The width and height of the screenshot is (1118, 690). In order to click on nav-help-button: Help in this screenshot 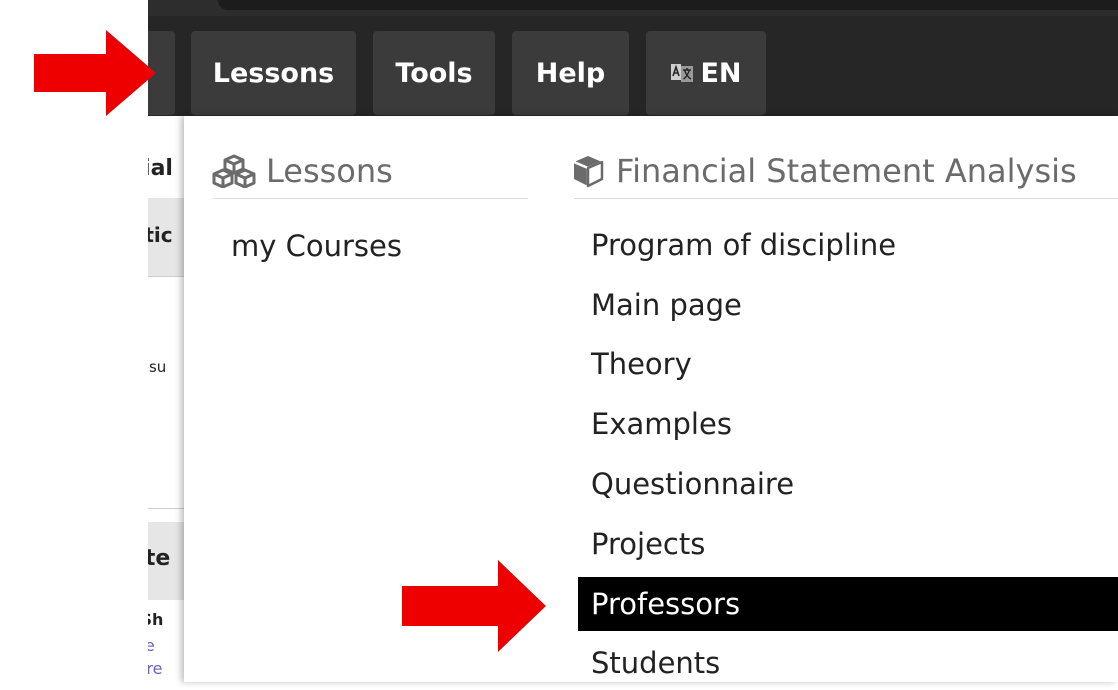, I will do `click(570, 73)`.